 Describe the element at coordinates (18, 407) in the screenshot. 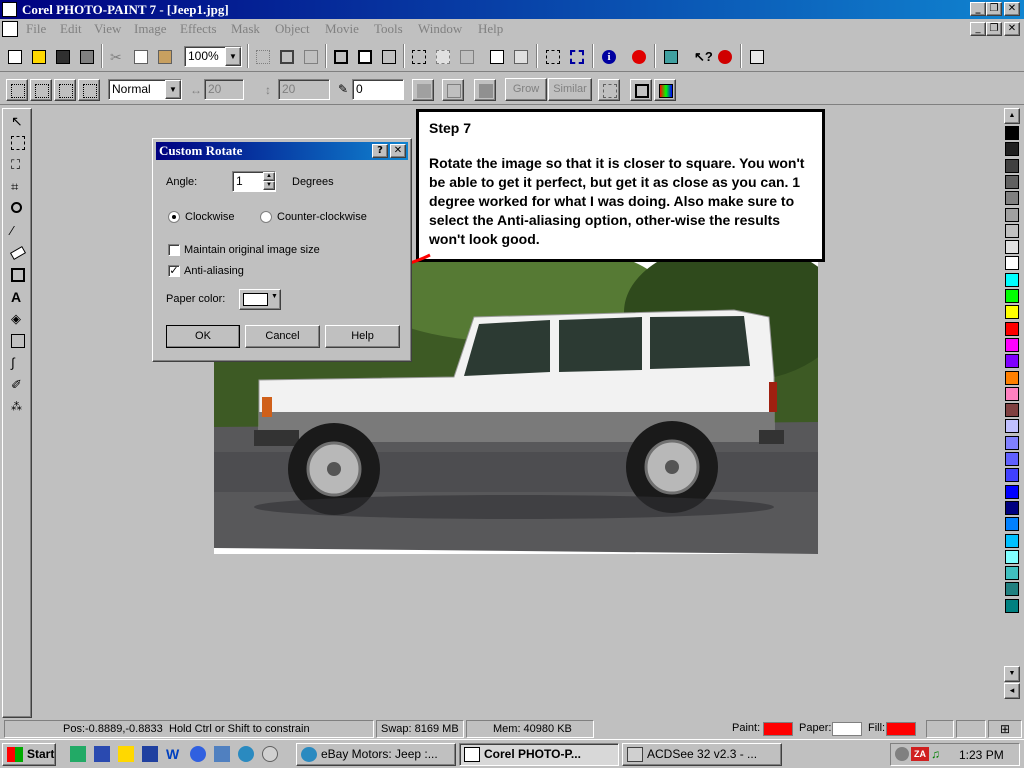

I see `image-sprayer-tool: ⁂` at that location.